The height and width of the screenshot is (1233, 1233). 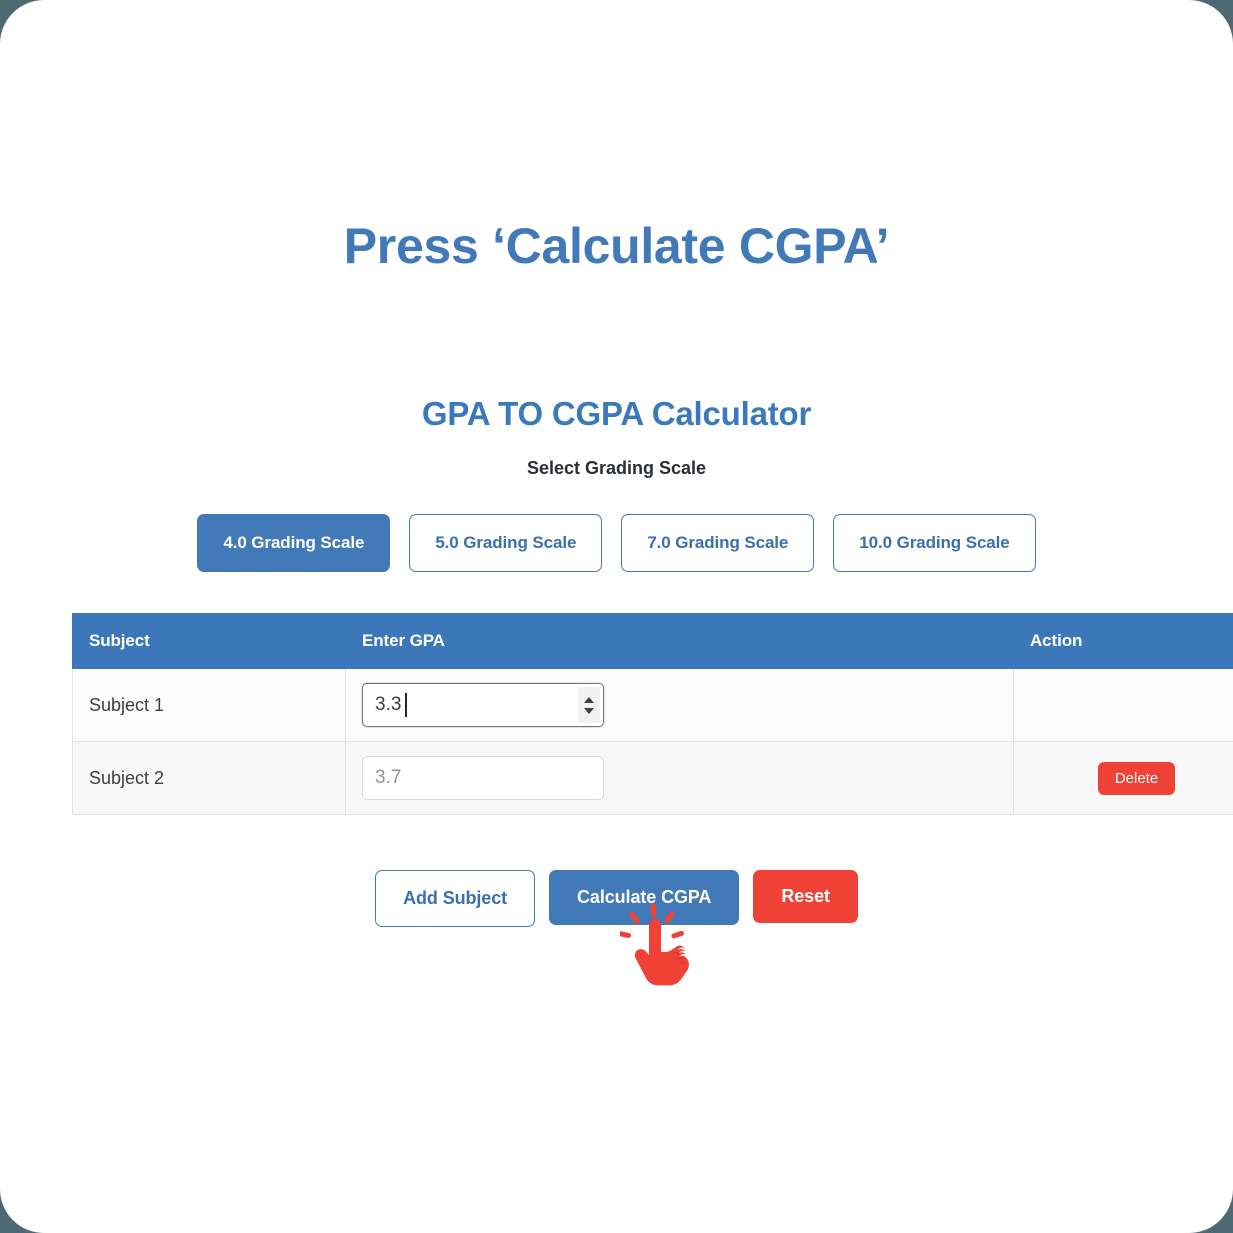 I want to click on grading-scale-button-7: 7.0 Grading Scale, so click(x=718, y=543).